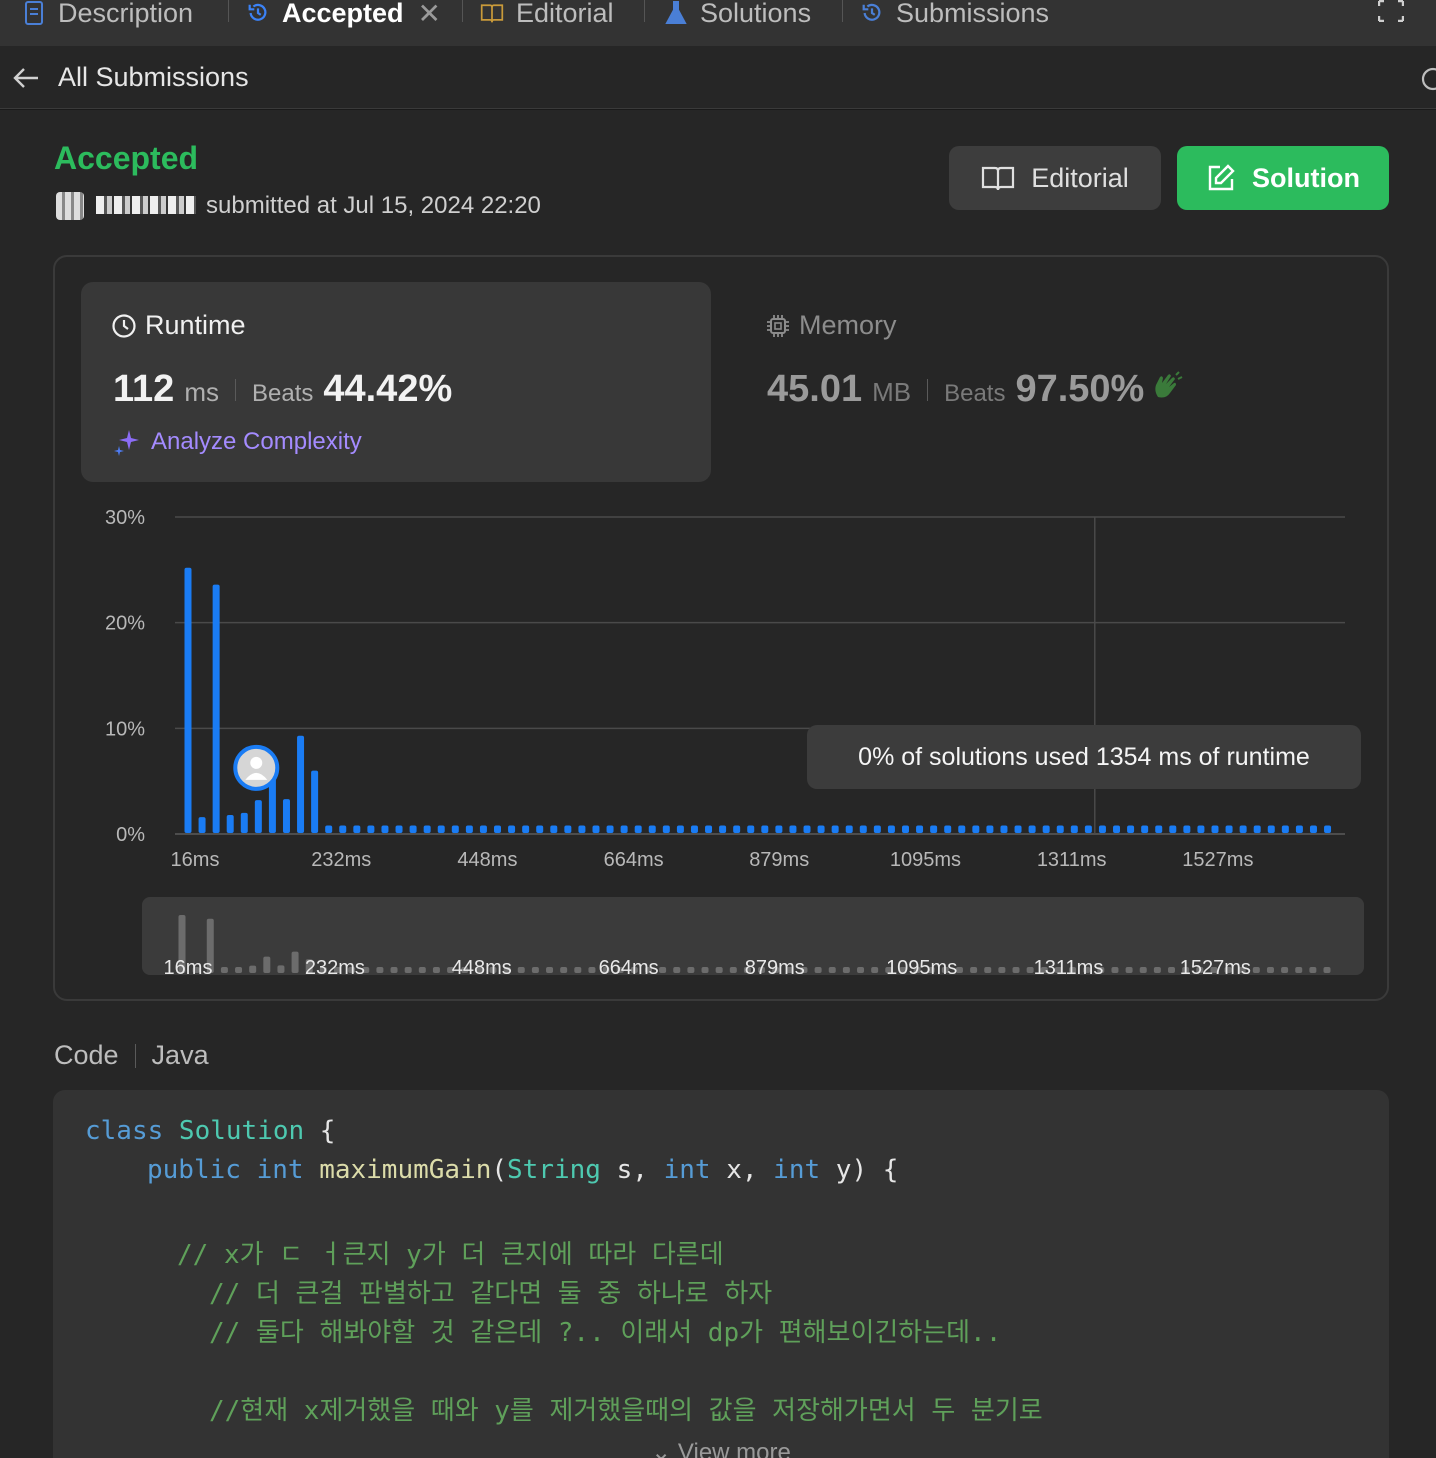  I want to click on cloud-icon, so click(1428, 79).